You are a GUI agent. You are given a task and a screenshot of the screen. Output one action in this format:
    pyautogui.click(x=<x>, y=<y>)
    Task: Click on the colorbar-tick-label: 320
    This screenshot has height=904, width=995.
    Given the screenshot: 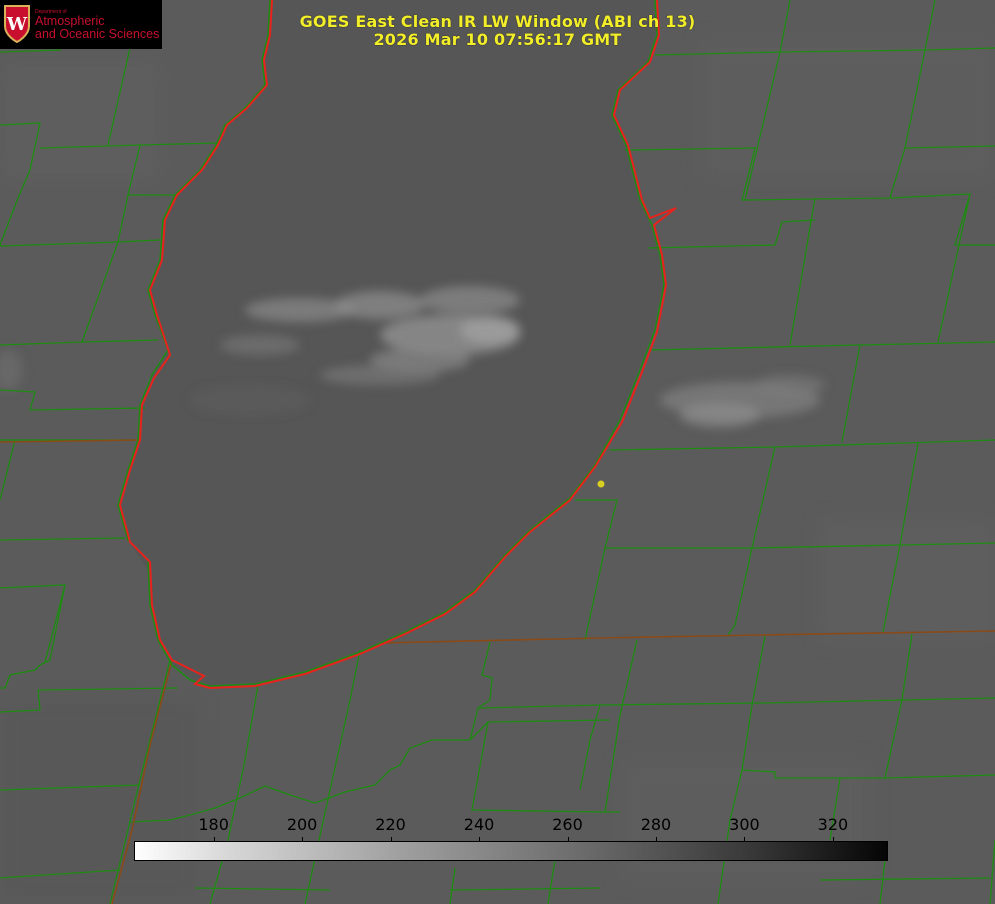 What is the action you would take?
    pyautogui.click(x=833, y=824)
    